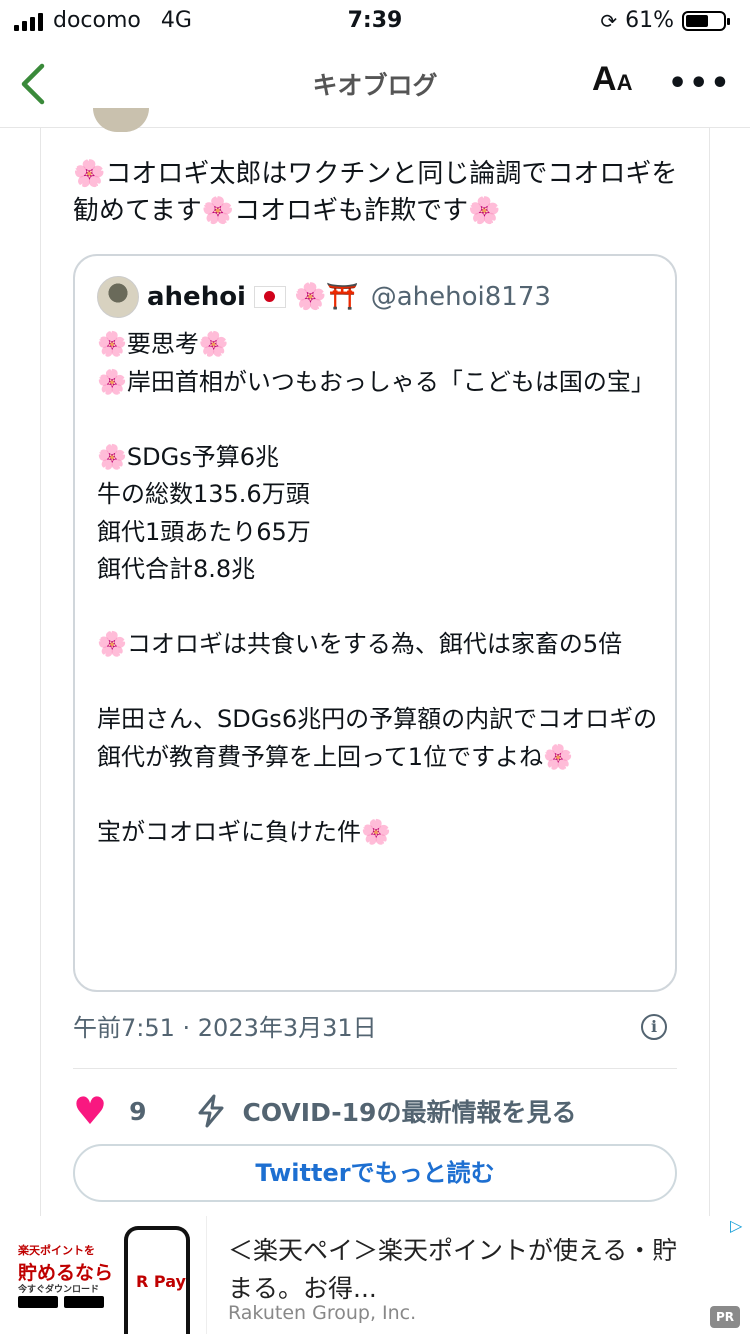 This screenshot has width=750, height=1334. Describe the element at coordinates (375, 22) in the screenshot. I see `status-bar: docomo 4G 7:39 ⟳ 61%` at that location.